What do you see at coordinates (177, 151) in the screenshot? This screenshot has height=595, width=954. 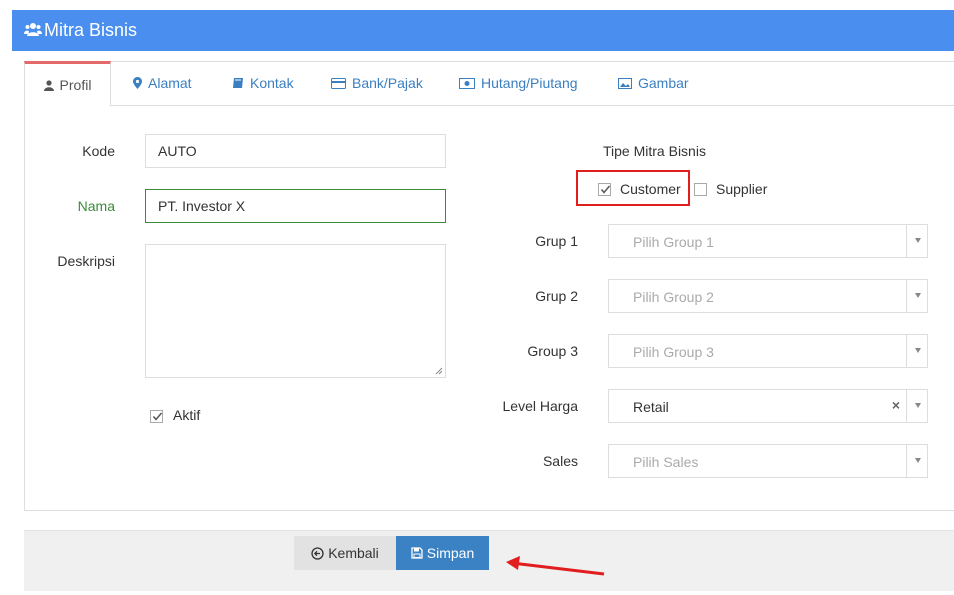 I see `kode-value: AUTO` at bounding box center [177, 151].